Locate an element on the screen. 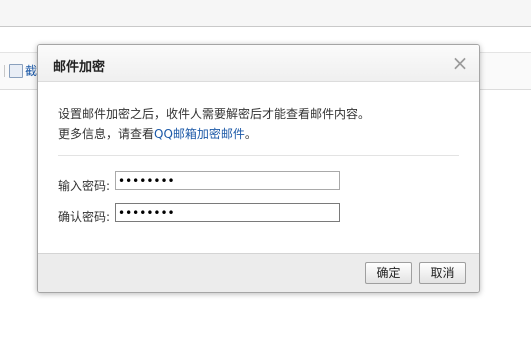 Image resolution: width=531 pixels, height=347 pixels. description-line-1: 设置邮件加密之后，收件人需要解密后才能查看邮件内容。 is located at coordinates (214, 114).